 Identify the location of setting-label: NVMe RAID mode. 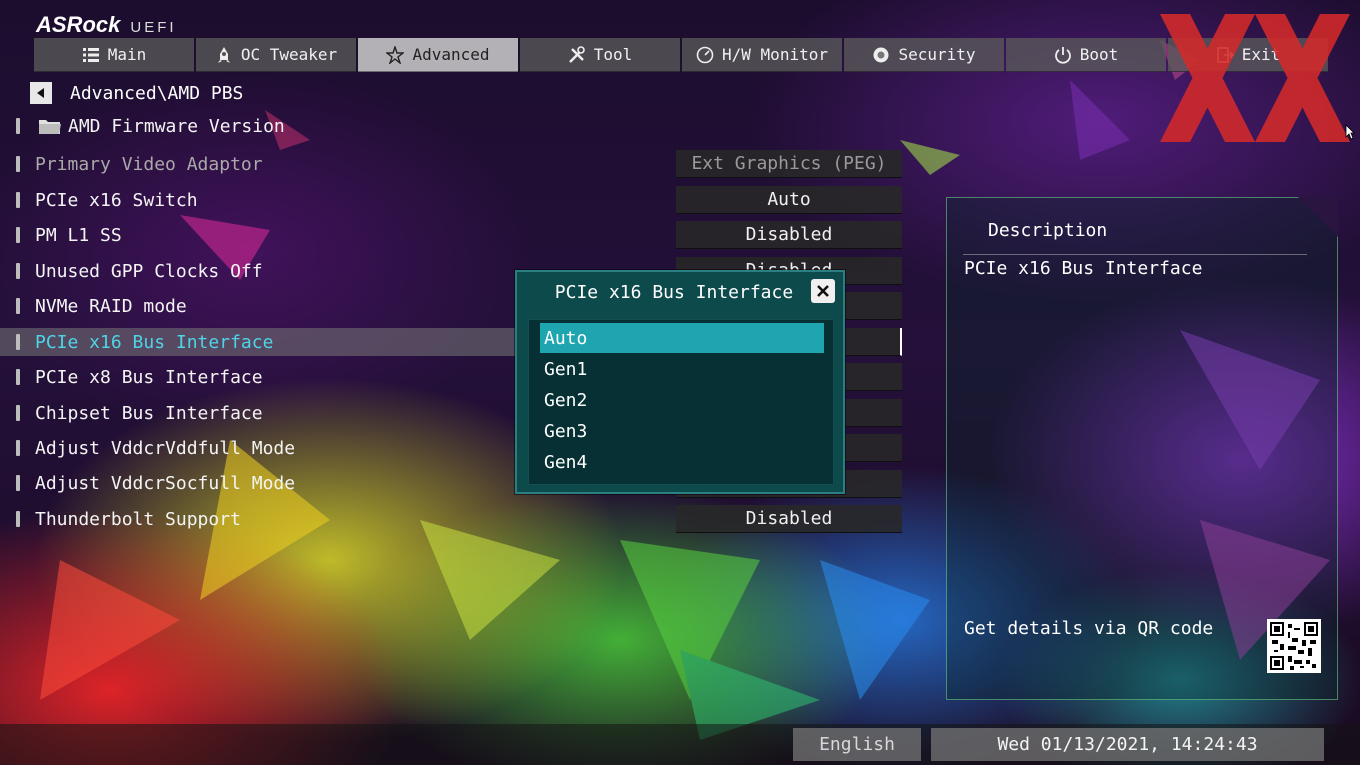
(111, 306).